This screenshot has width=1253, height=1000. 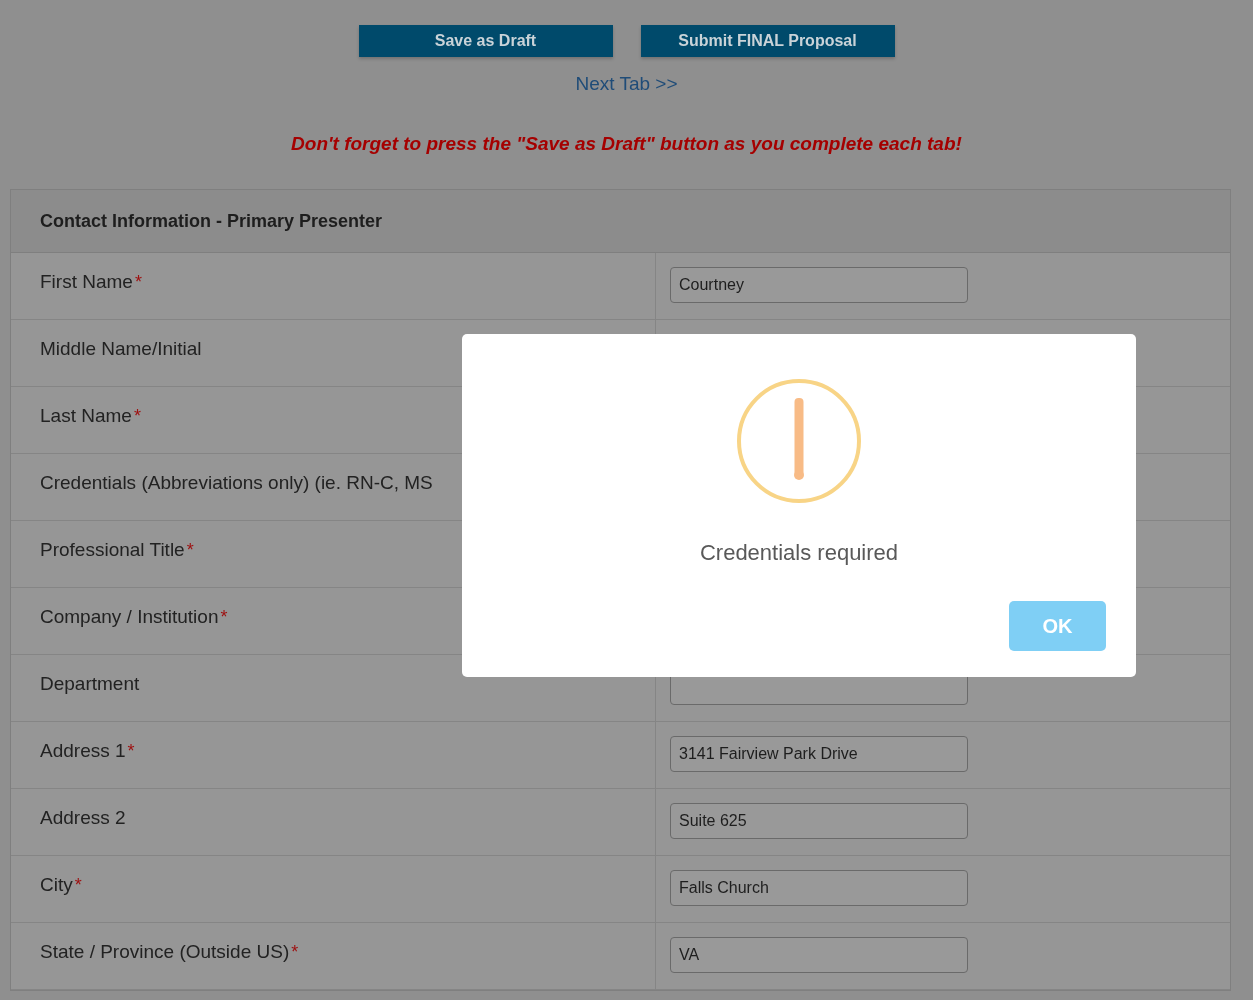 What do you see at coordinates (236, 482) in the screenshot?
I see `field-label: Credentials (Abbreviations only) (ie. RN-C, MS` at bounding box center [236, 482].